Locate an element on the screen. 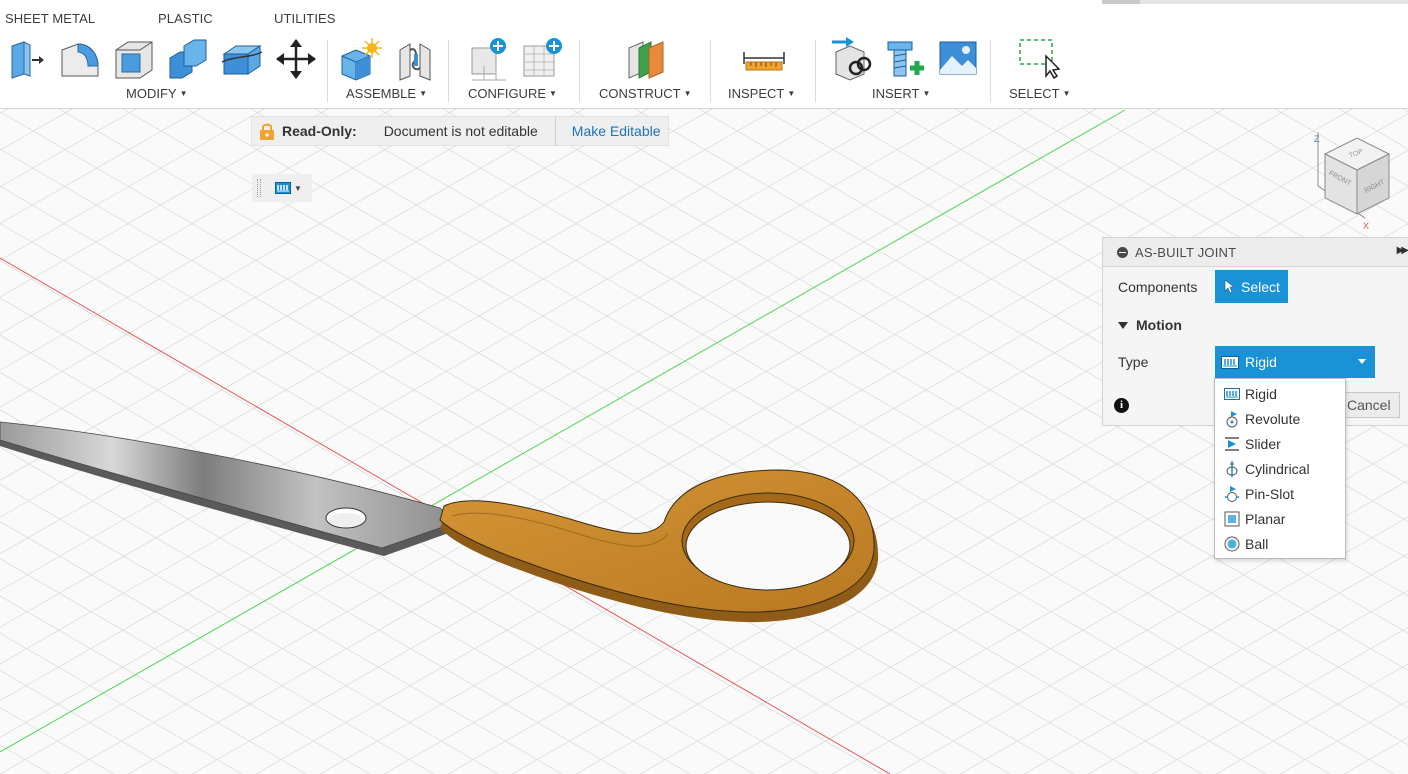  expand-panel-icon: ▶▶ is located at coordinates (1402, 250).